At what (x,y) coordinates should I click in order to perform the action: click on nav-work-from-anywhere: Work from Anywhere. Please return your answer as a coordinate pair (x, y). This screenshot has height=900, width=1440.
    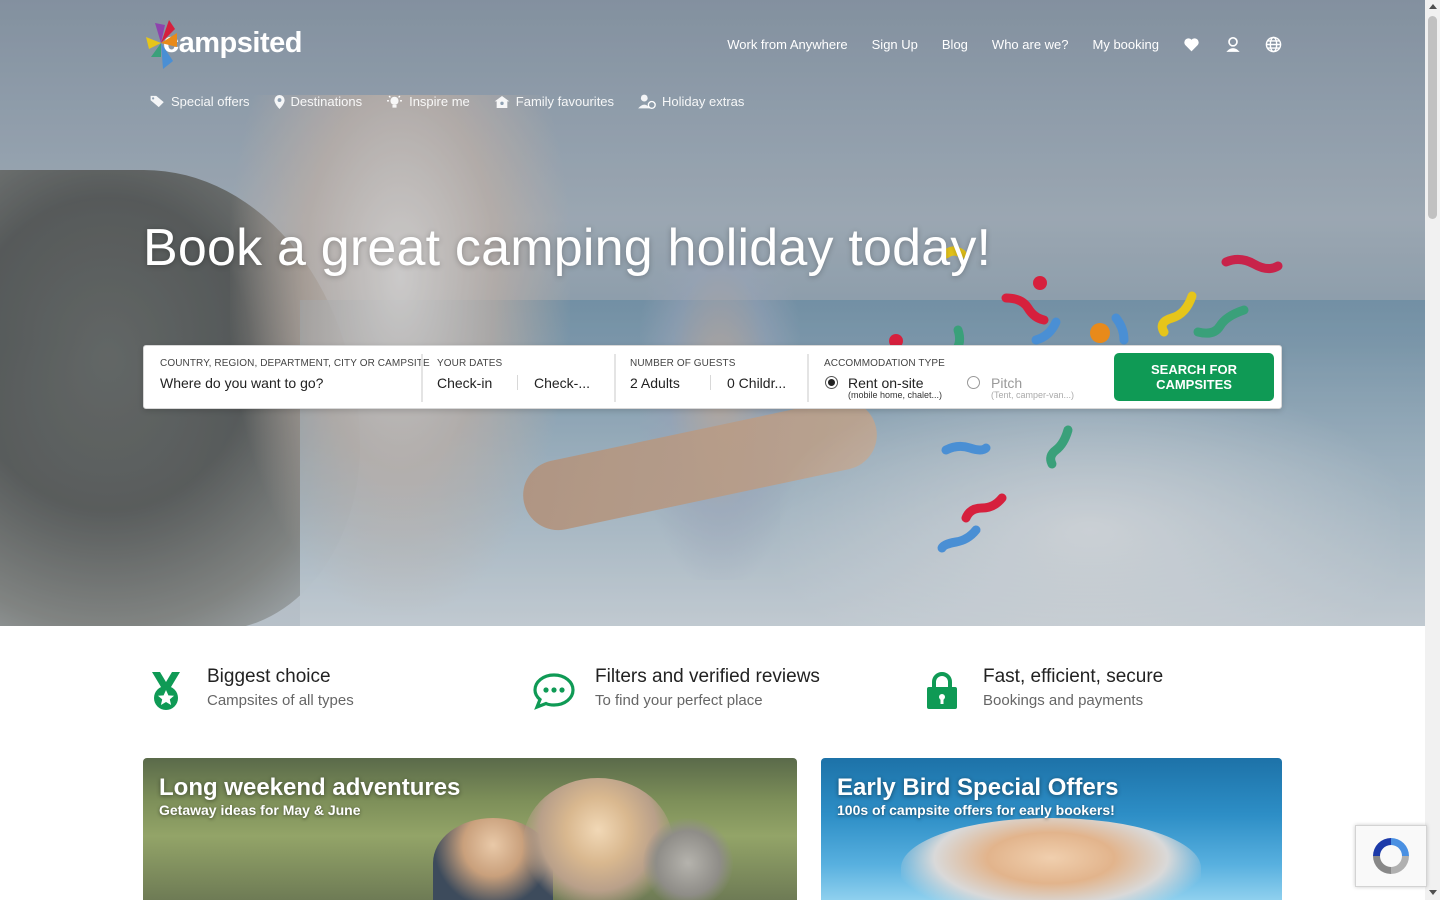
    Looking at the image, I should click on (787, 44).